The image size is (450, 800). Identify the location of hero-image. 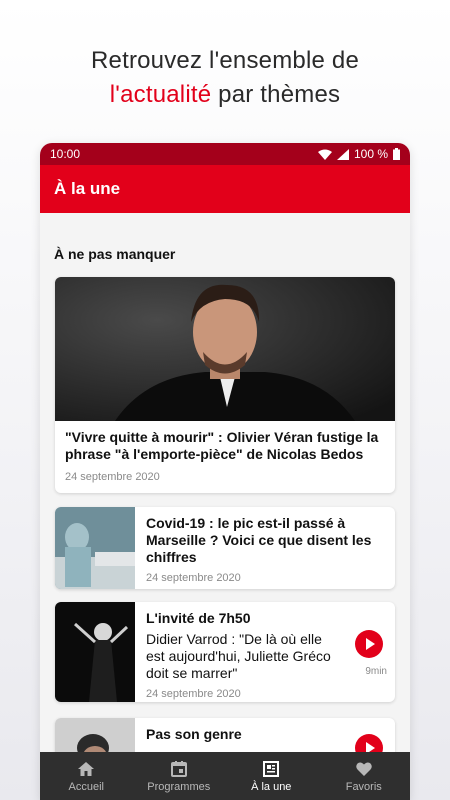
(225, 349).